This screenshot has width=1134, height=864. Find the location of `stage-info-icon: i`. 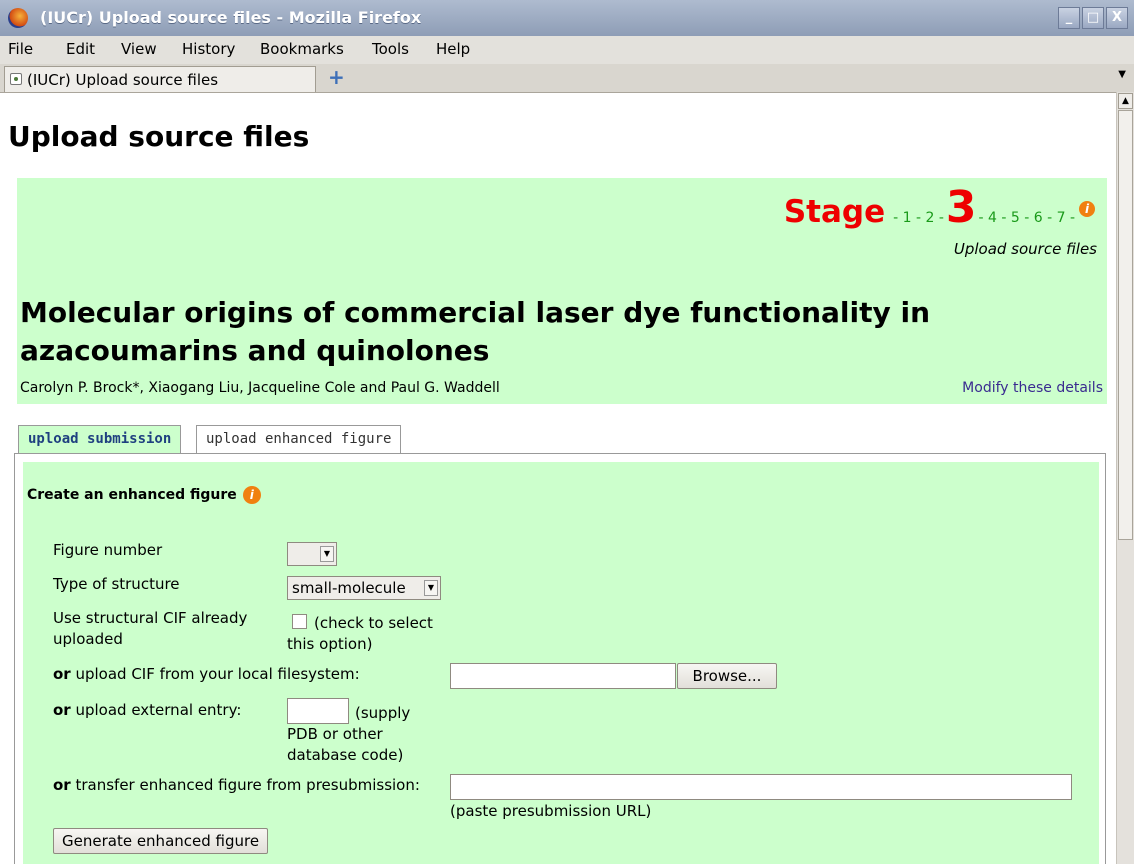

stage-info-icon: i is located at coordinates (1087, 209).